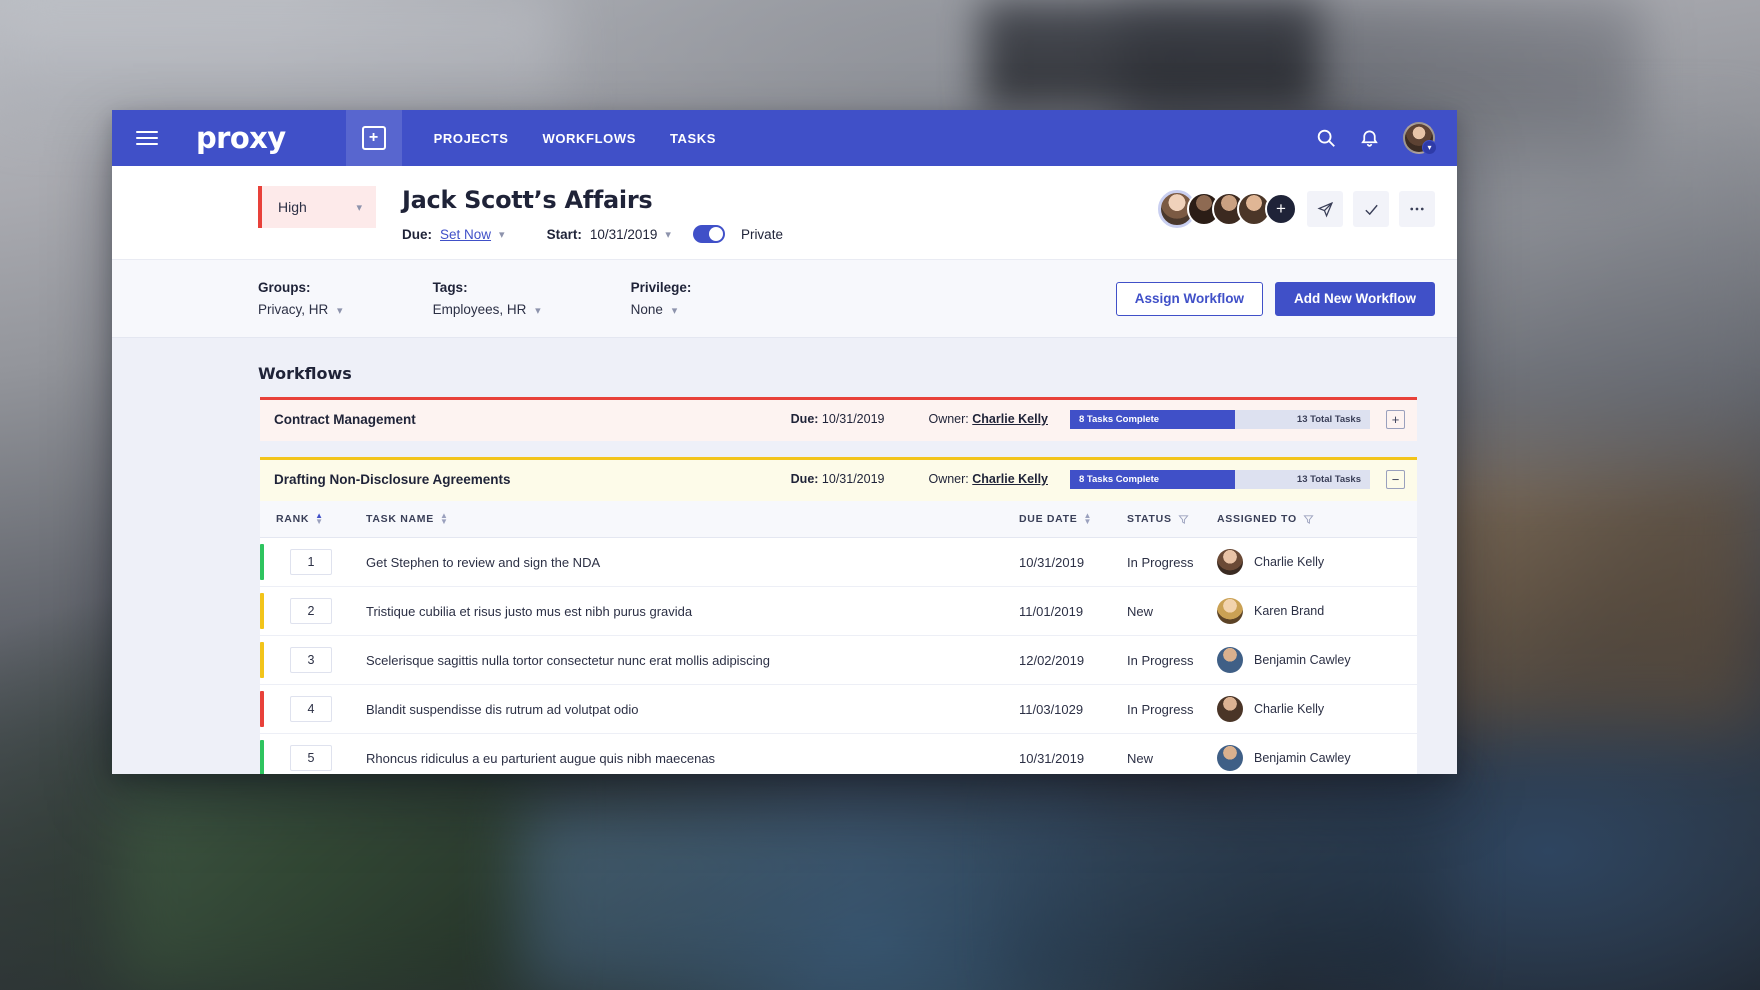 This screenshot has height=990, width=1760. I want to click on start-value: 10/31/2019, so click(624, 234).